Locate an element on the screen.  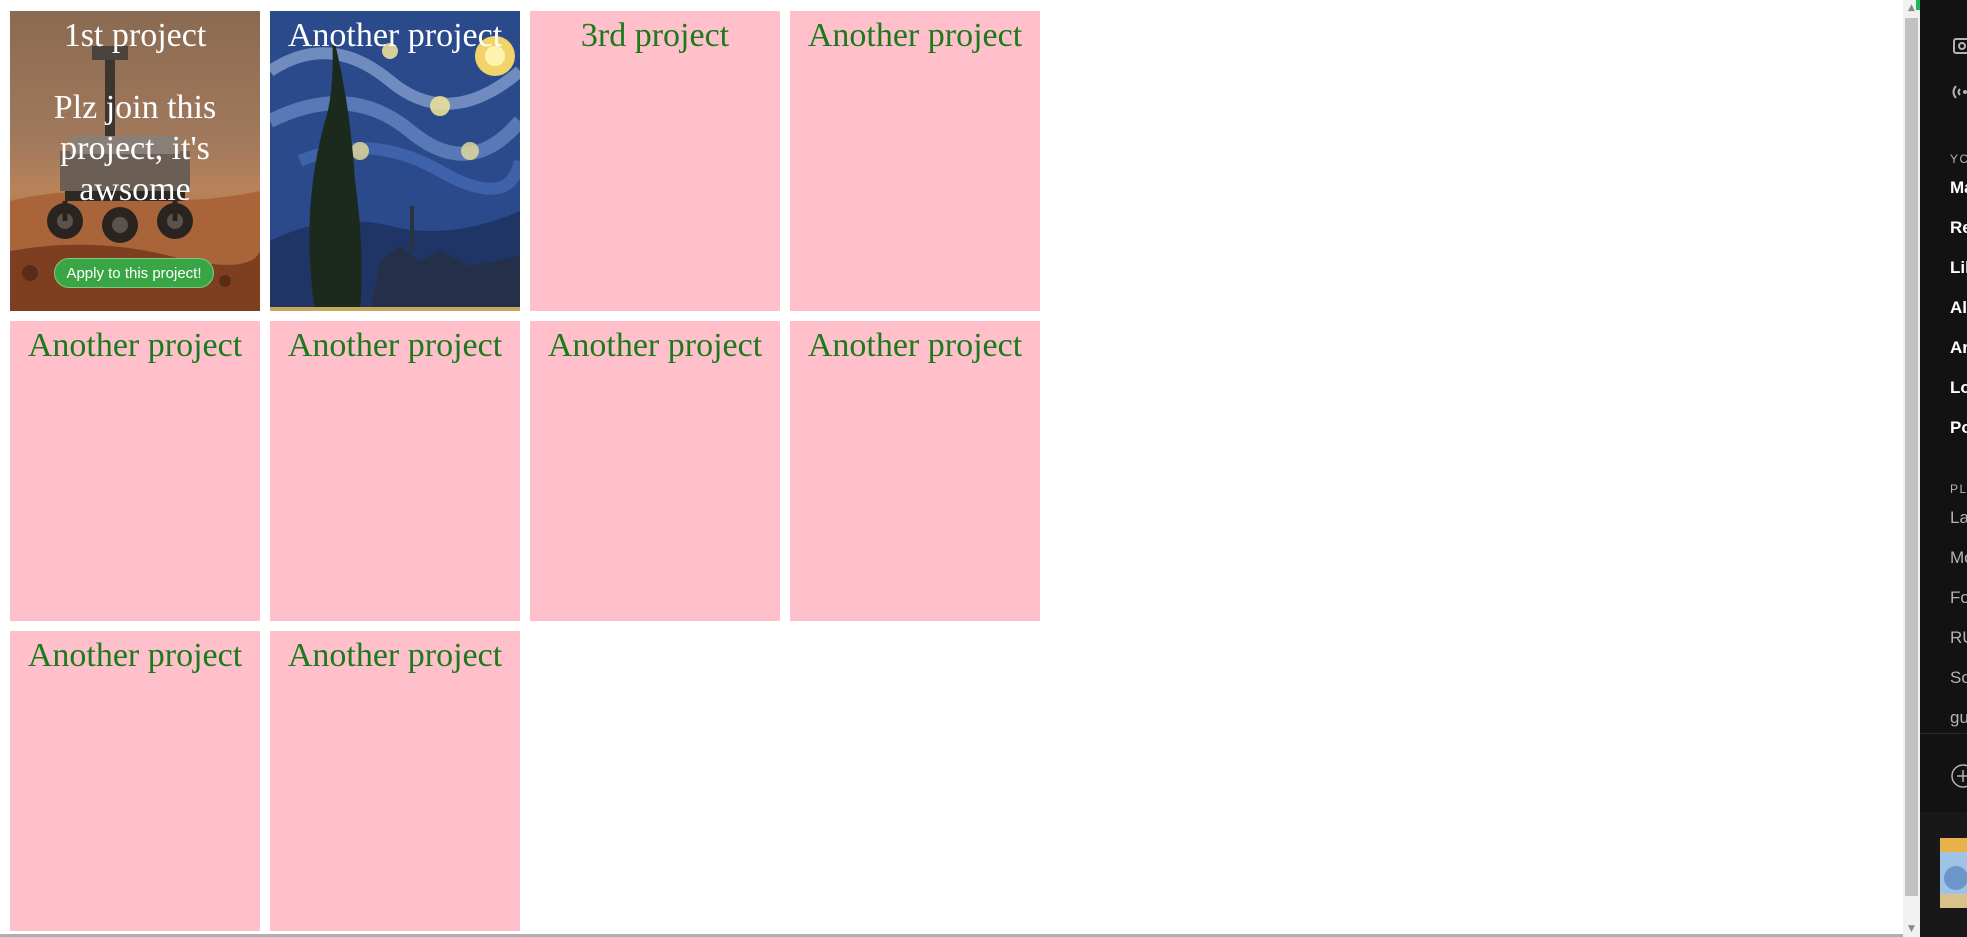
apply-button: Apply to this project! is located at coordinates (134, 273).